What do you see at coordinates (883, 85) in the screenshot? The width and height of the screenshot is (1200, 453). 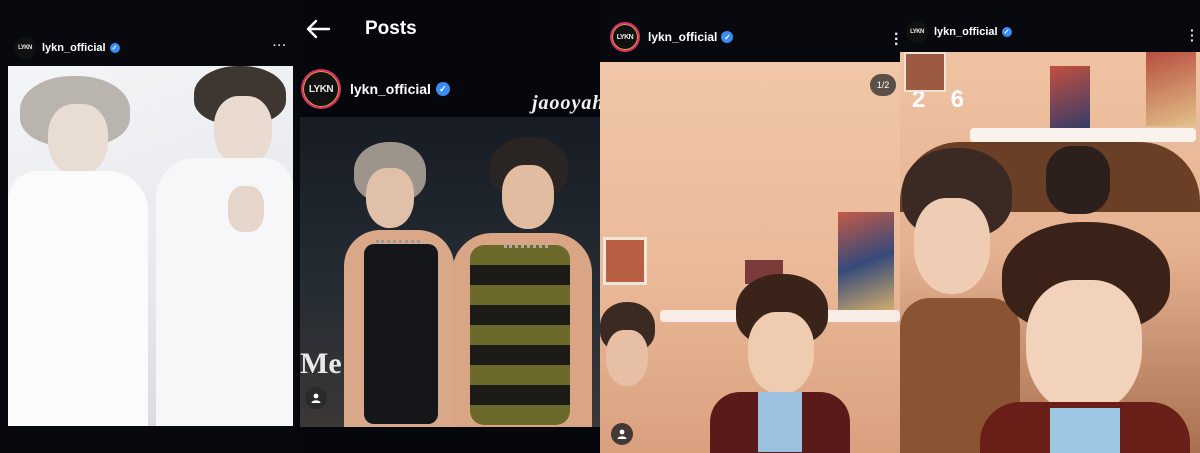 I see `carousel-counter: 1/2` at bounding box center [883, 85].